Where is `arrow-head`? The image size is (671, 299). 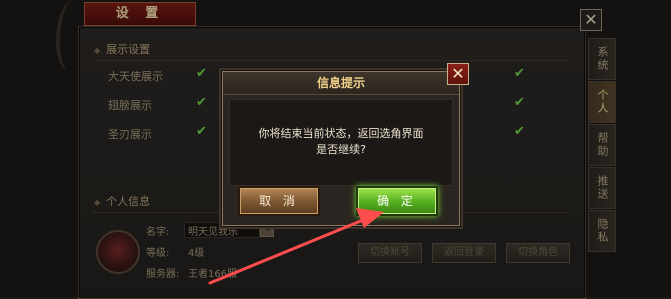 arrow-head is located at coordinates (370, 218).